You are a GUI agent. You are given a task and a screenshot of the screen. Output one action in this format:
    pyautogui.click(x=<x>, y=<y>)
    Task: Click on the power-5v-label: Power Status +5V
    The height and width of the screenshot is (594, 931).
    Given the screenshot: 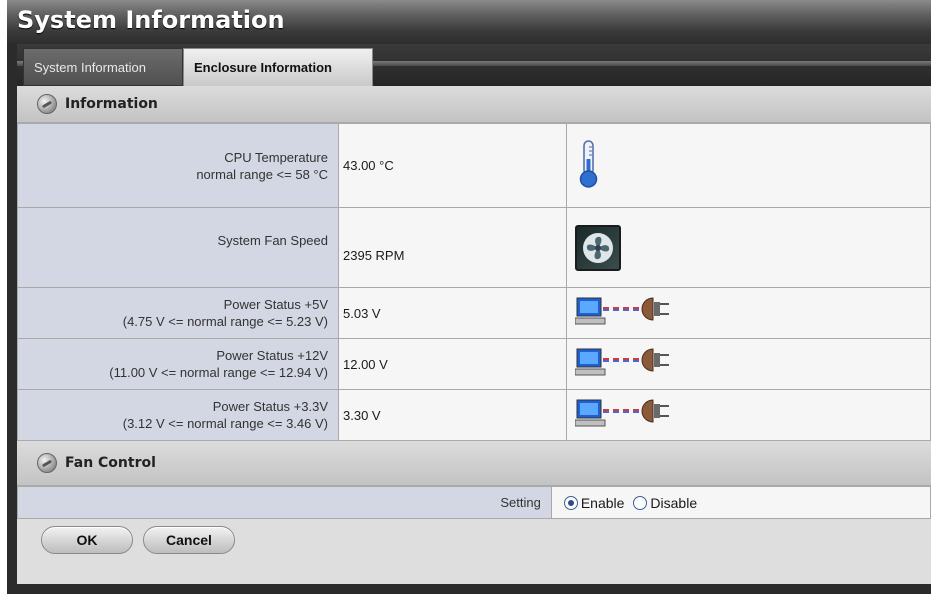 What is the action you would take?
    pyautogui.click(x=275, y=304)
    